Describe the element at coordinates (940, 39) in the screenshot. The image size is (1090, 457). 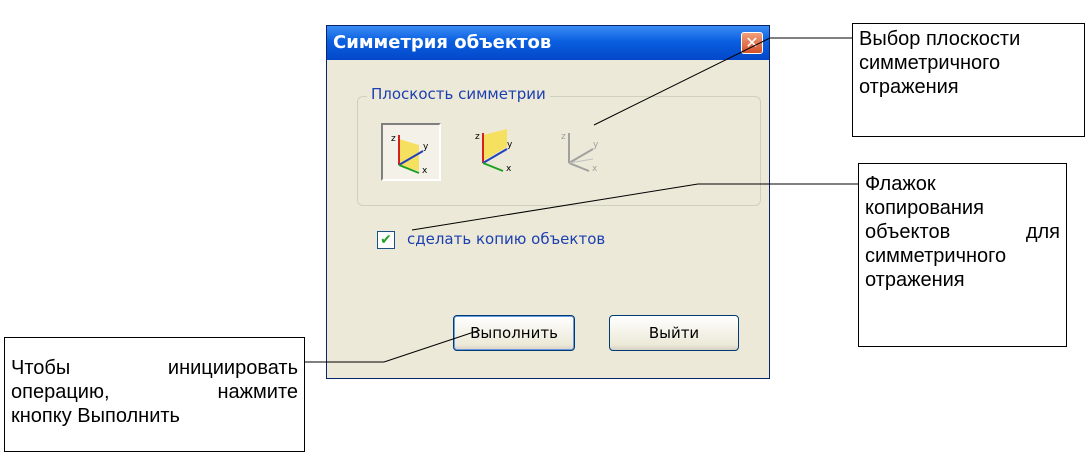
I see `callout-line: Выбор плоскости` at that location.